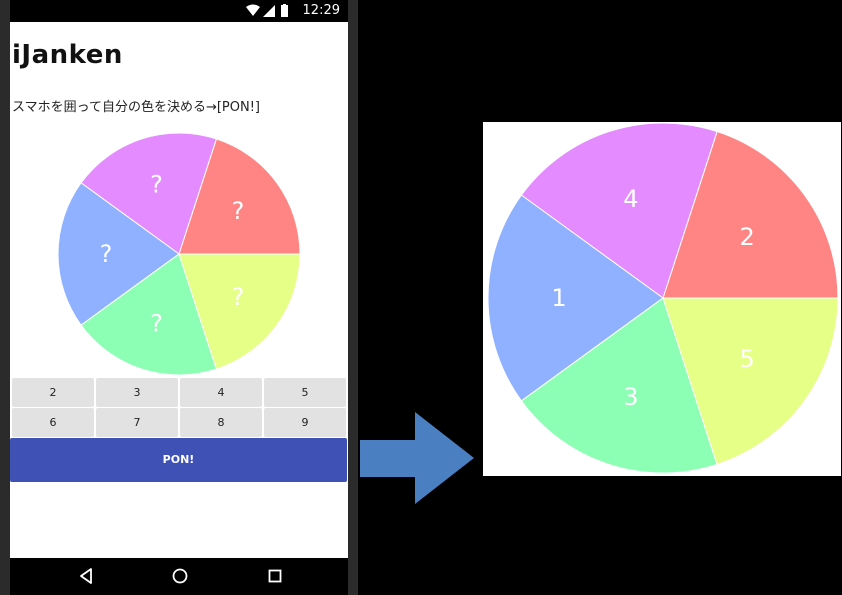 The width and height of the screenshot is (842, 595). I want to click on result-wheel-segment-label-1: 2, so click(746, 237).